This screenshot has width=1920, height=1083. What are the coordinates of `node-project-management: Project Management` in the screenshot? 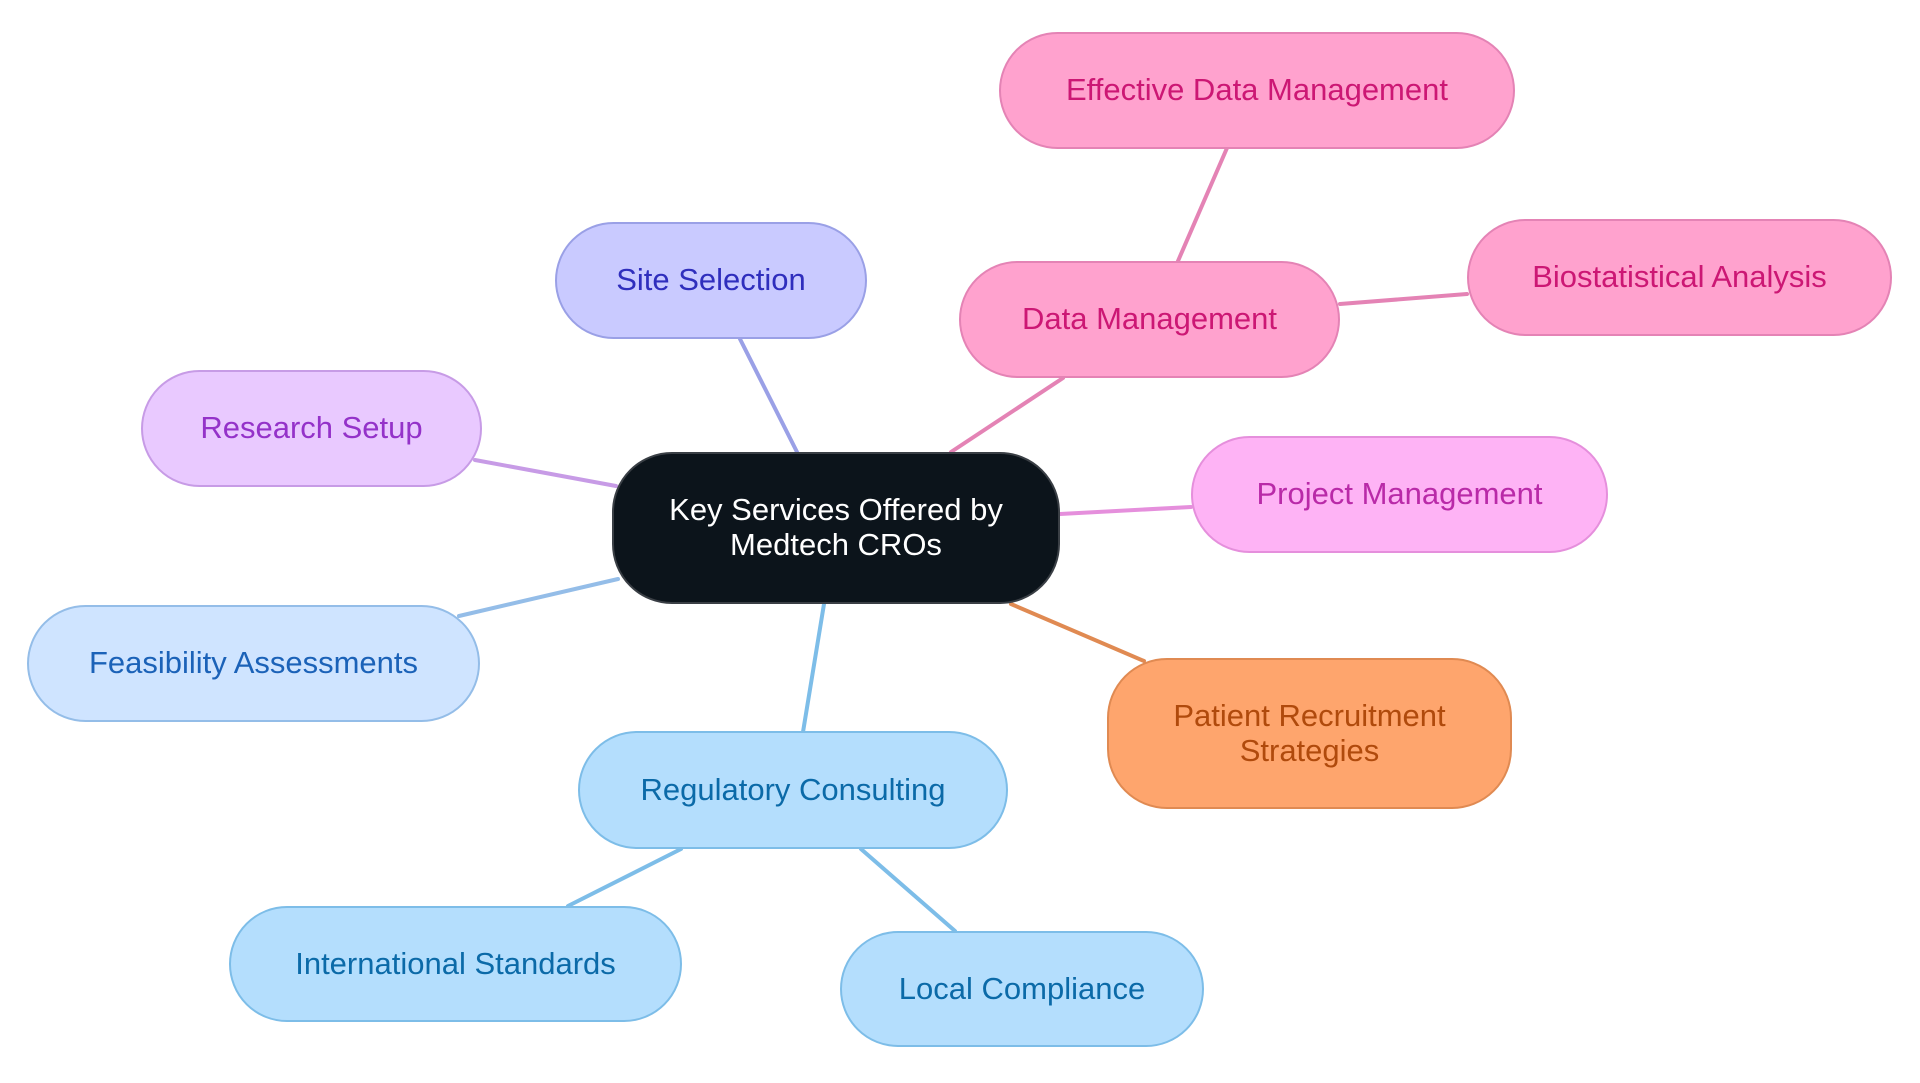 It's located at (1399, 494).